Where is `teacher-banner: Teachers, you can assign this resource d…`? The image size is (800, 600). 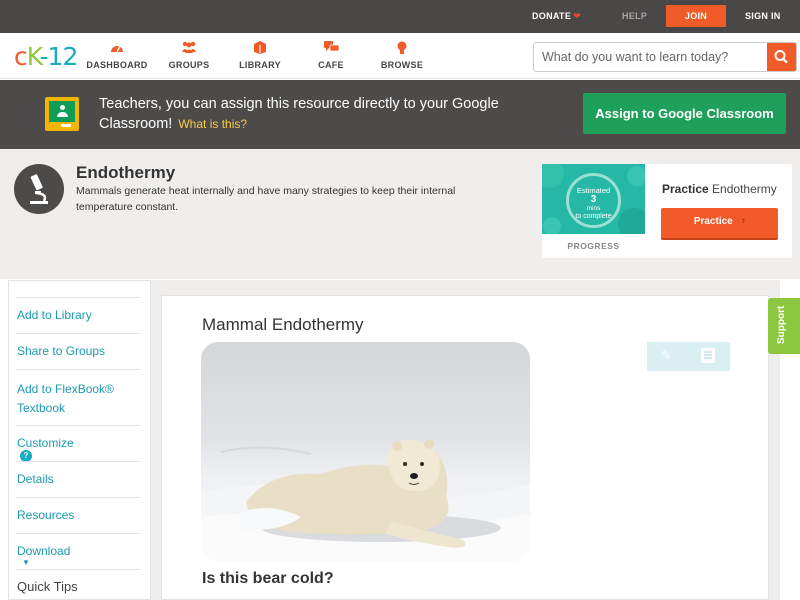
teacher-banner: Teachers, you can assign this resource d… is located at coordinates (400, 114).